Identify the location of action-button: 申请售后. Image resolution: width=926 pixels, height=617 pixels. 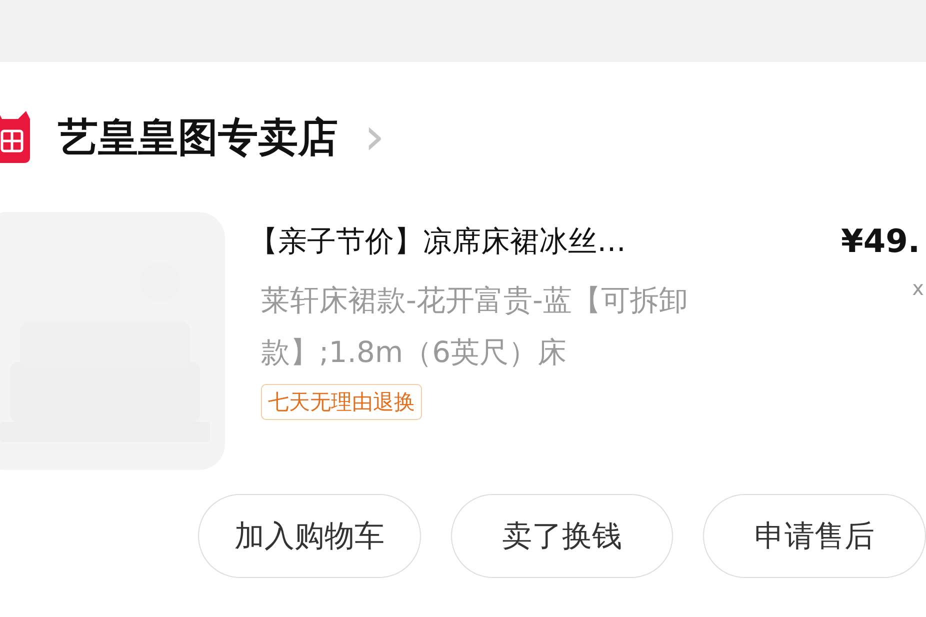
(814, 536).